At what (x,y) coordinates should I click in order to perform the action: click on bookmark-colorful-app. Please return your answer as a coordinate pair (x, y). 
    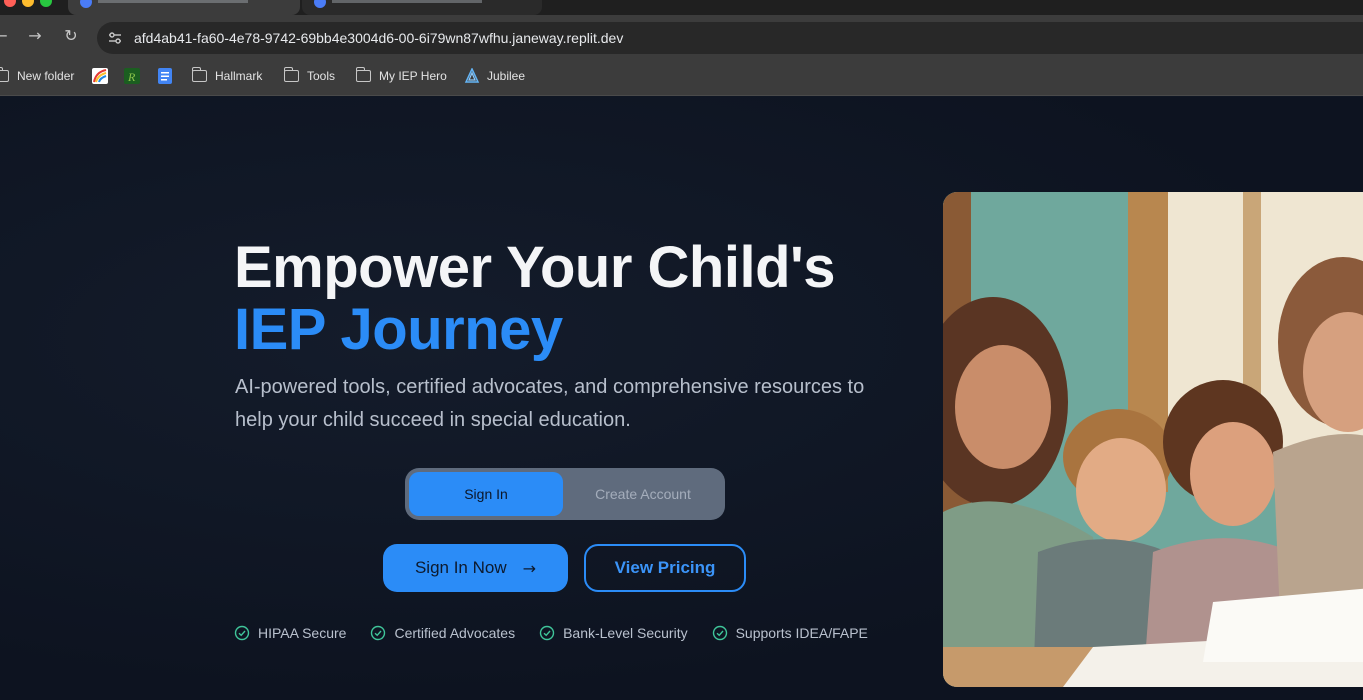
    Looking at the image, I should click on (103, 76).